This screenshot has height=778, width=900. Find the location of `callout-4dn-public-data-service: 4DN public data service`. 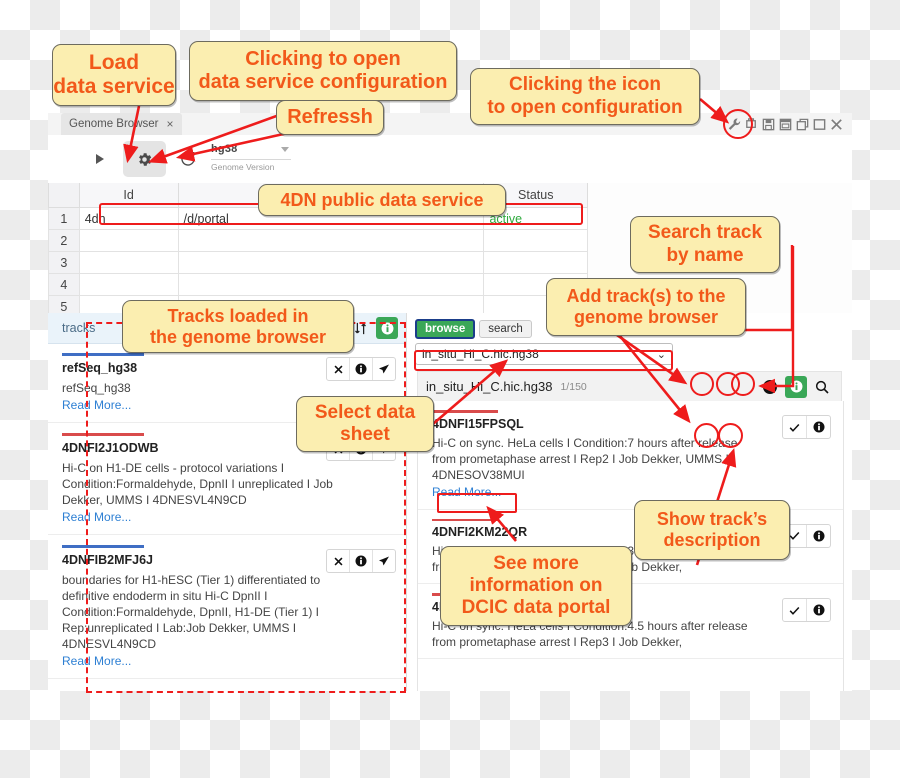

callout-4dn-public-data-service: 4DN public data service is located at coordinates (382, 200).